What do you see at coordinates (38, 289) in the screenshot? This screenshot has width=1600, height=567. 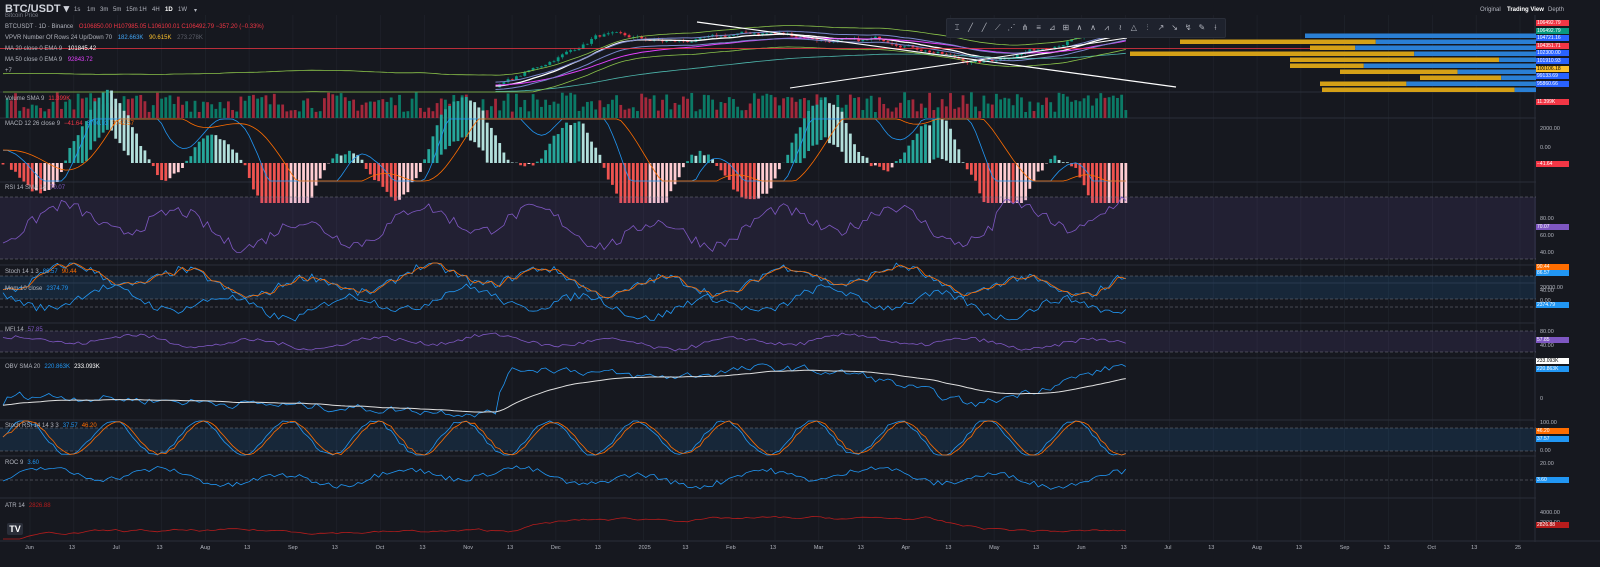 I see `pane-legend-mom: Mom 10 close 2374.79` at bounding box center [38, 289].